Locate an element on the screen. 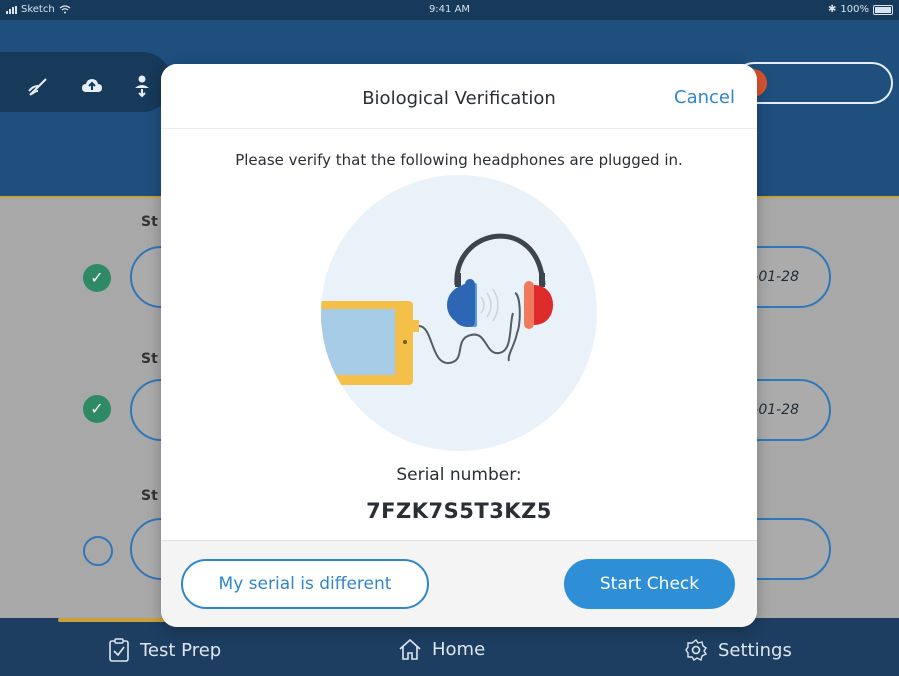 This screenshot has height=676, width=899. serial-number-value: 7FZK7S5T3KZ5 is located at coordinates (459, 511).